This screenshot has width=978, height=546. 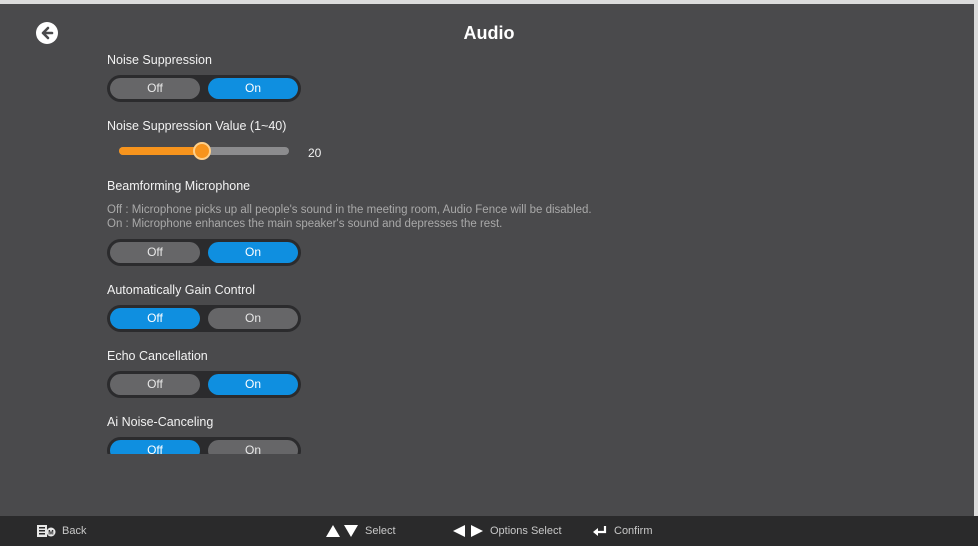 I want to click on up-down-arrows-icon, so click(x=342, y=531).